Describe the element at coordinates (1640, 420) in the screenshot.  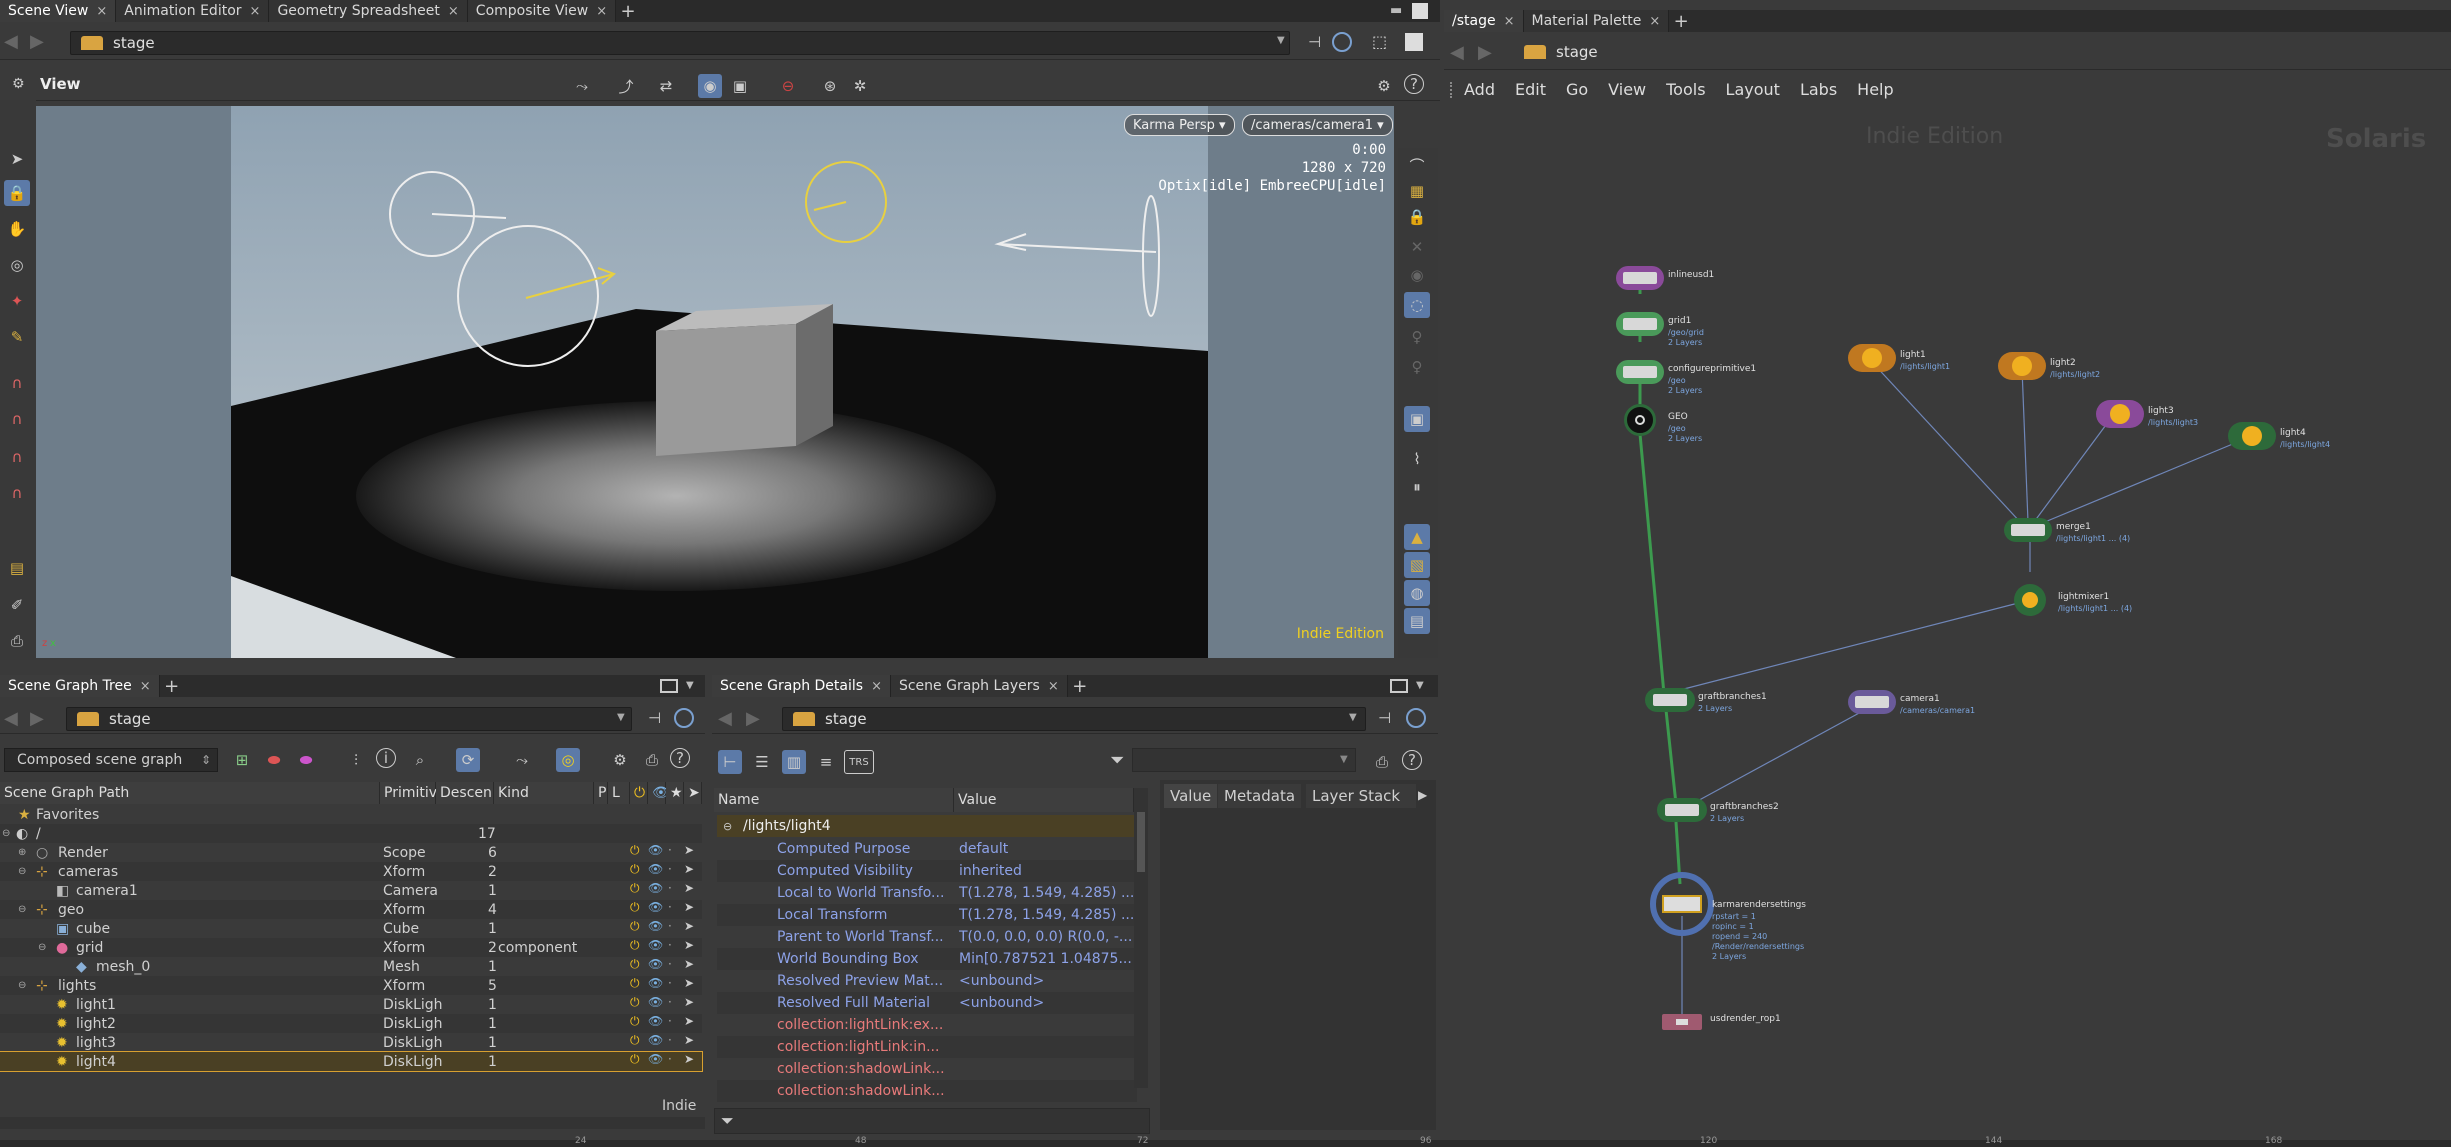
I see `node-GEO` at that location.